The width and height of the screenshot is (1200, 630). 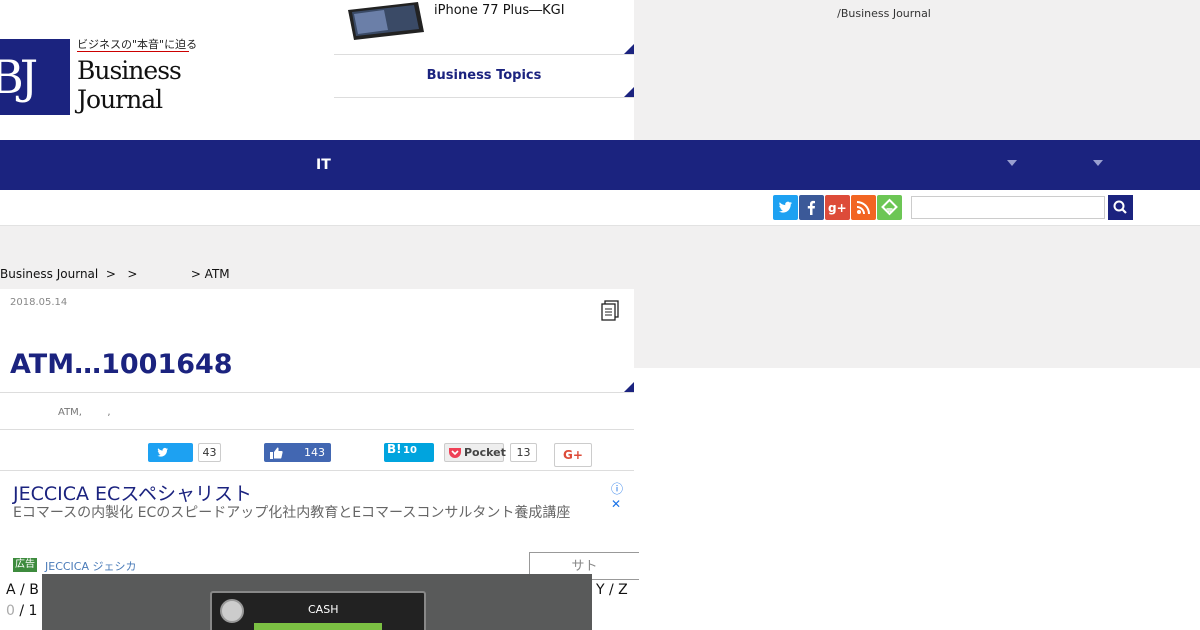 I want to click on bank-logo-icon, so click(x=232, y=611).